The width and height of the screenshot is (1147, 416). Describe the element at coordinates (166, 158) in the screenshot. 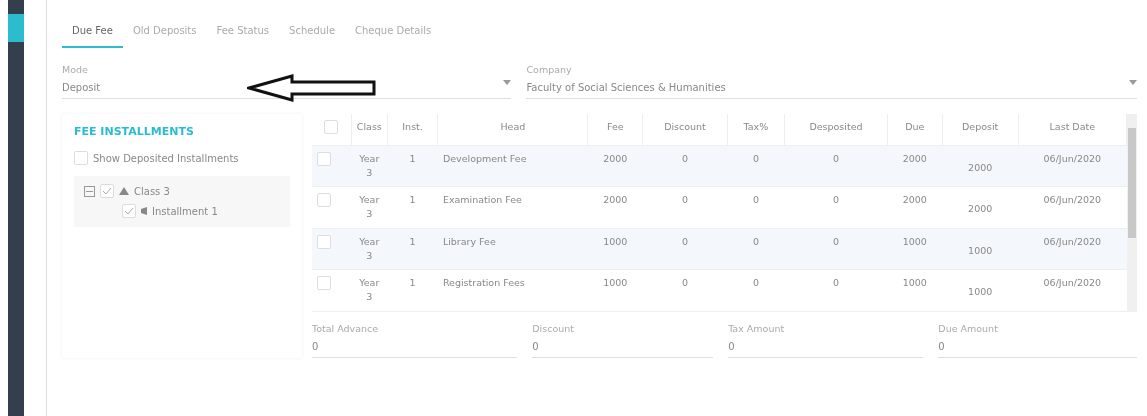

I see `checkbox-label: Show Deposited Installments` at that location.